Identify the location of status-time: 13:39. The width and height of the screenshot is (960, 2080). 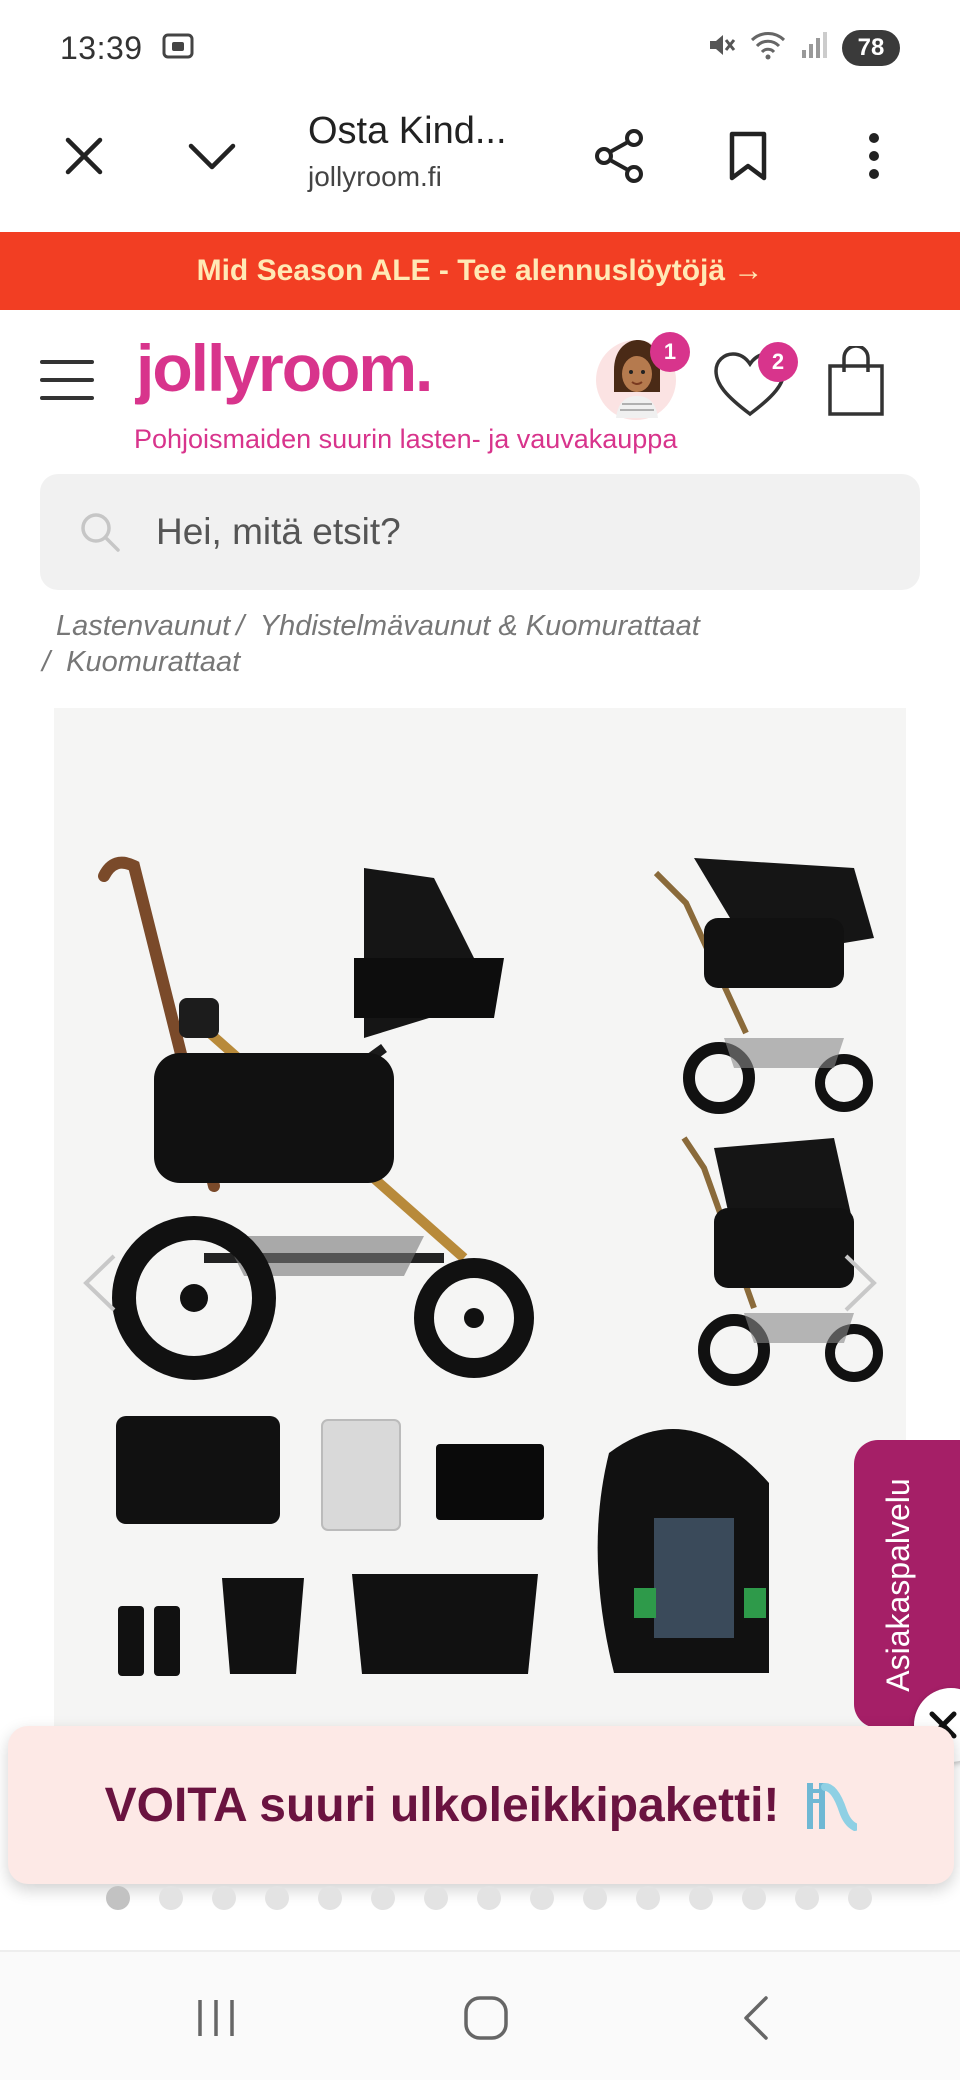
(101, 47).